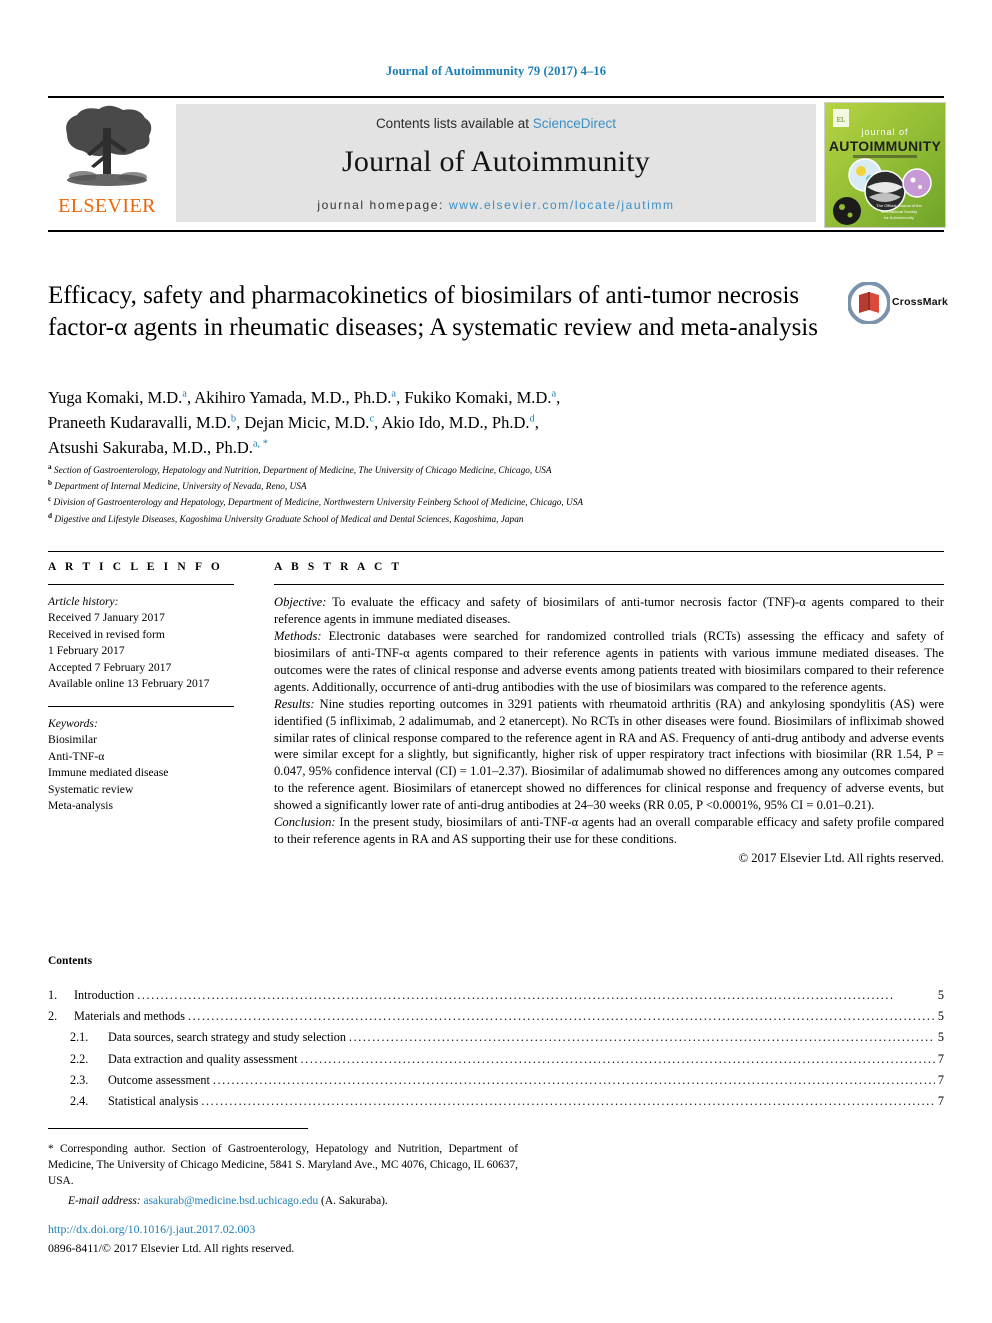 This screenshot has height=1323, width=992. I want to click on keyword-item: Meta-analysis, so click(81, 805).